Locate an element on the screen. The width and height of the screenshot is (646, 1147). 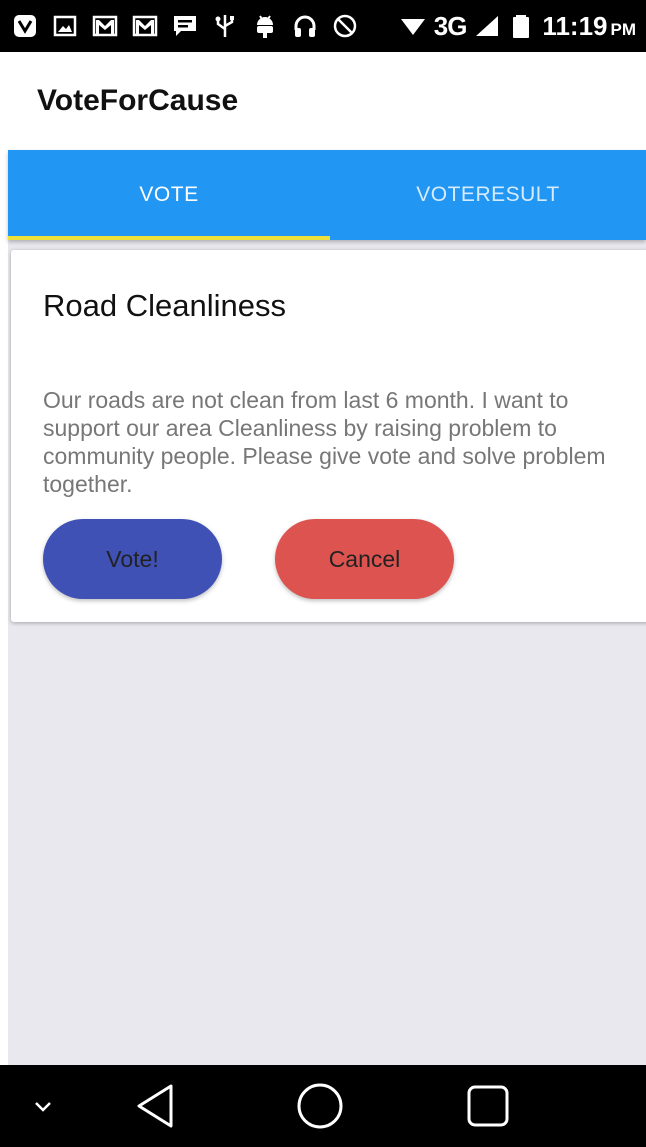
tab-vote: VOTE is located at coordinates (169, 195).